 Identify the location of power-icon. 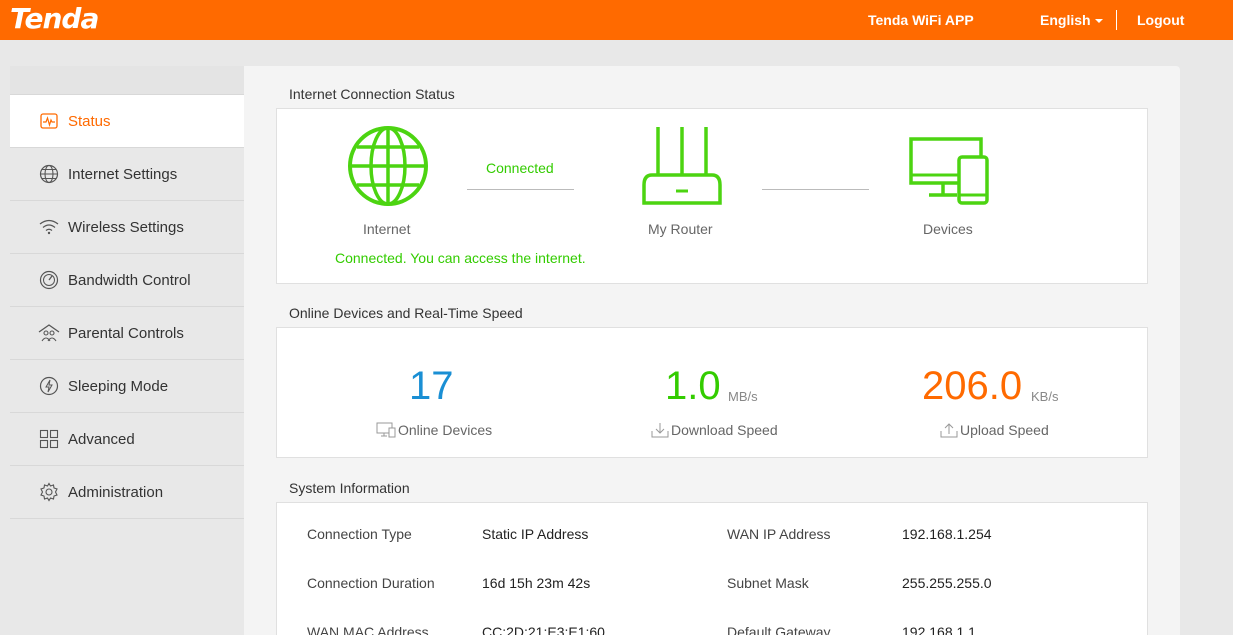
(49, 386).